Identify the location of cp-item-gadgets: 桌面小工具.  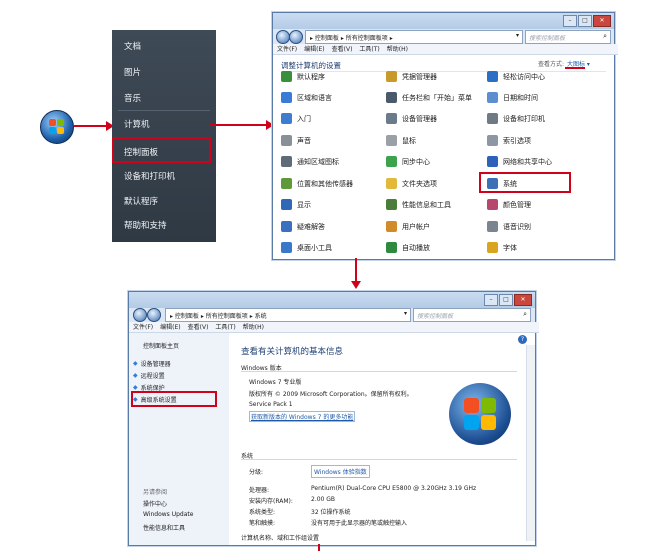
(306, 247).